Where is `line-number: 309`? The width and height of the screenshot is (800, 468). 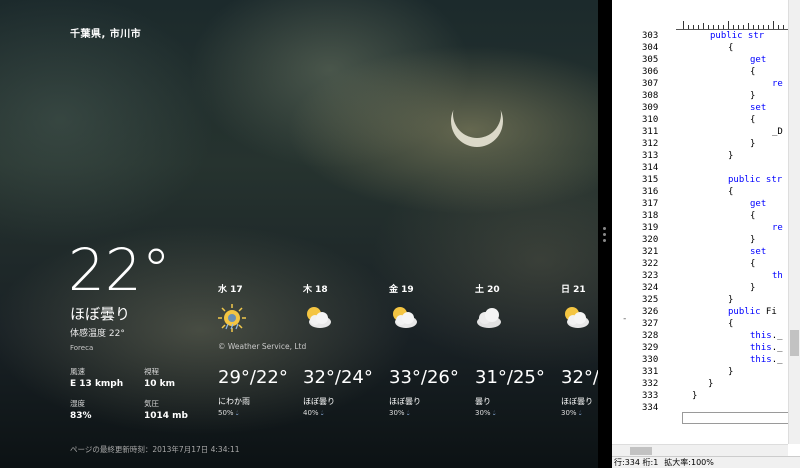 line-number: 309 is located at coordinates (650, 108).